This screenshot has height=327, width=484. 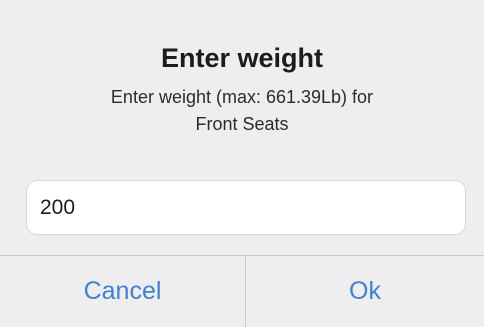 I want to click on cancel-button: Cancel, so click(x=122, y=291).